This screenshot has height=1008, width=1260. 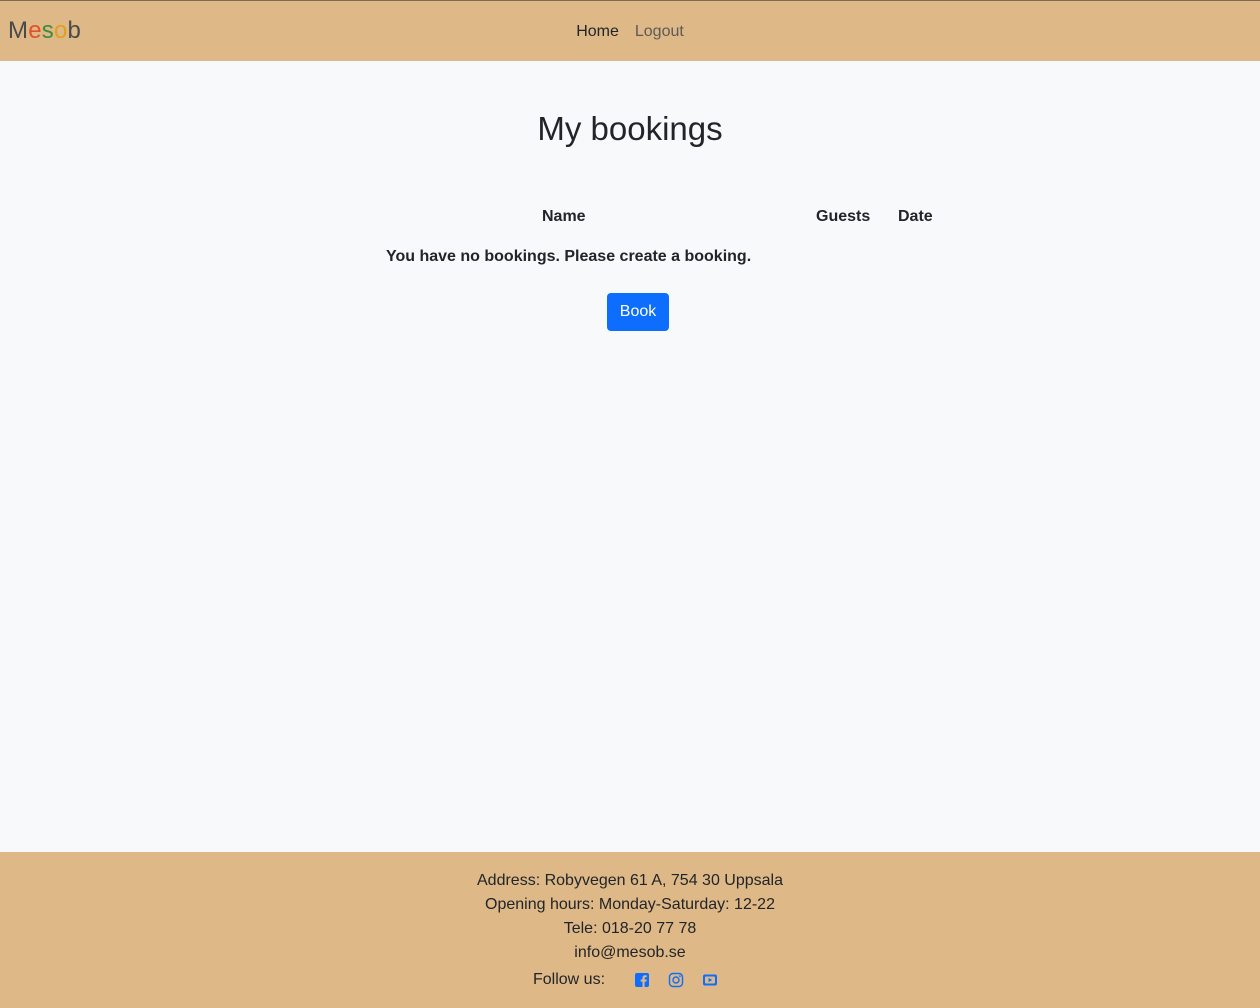 I want to click on column-header-date: Date, so click(x=915, y=216).